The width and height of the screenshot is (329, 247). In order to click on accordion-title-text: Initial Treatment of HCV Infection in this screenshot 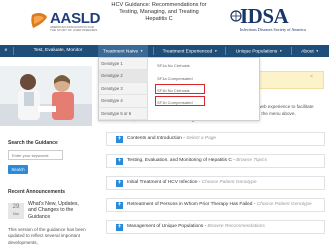, I will do `click(162, 182)`.